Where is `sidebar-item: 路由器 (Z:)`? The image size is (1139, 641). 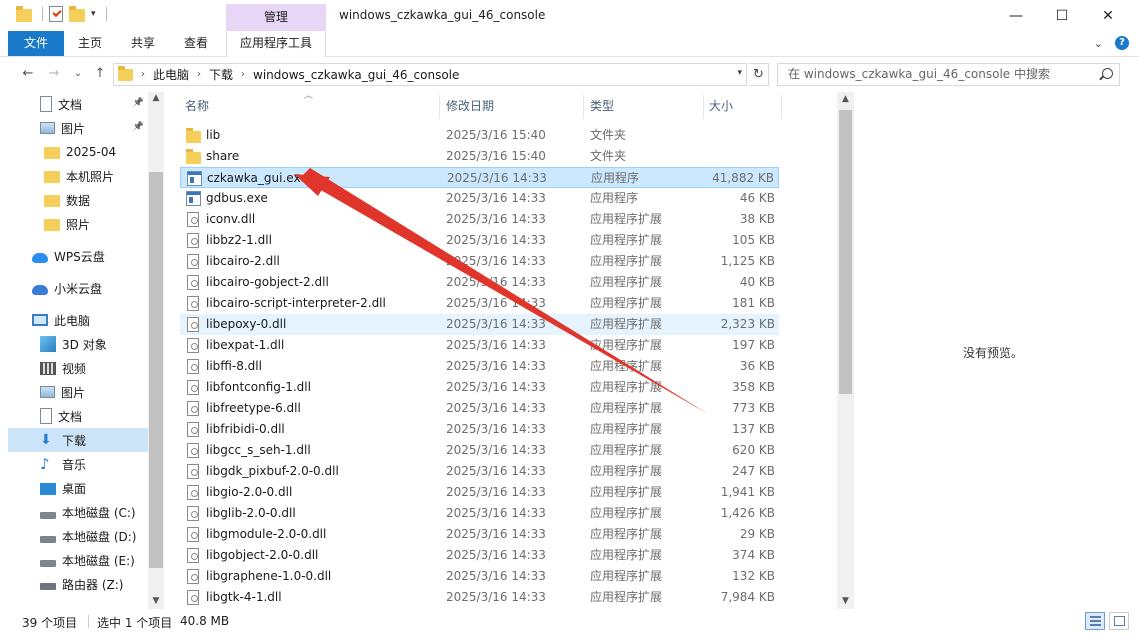 sidebar-item: 路由器 (Z:) is located at coordinates (78, 584).